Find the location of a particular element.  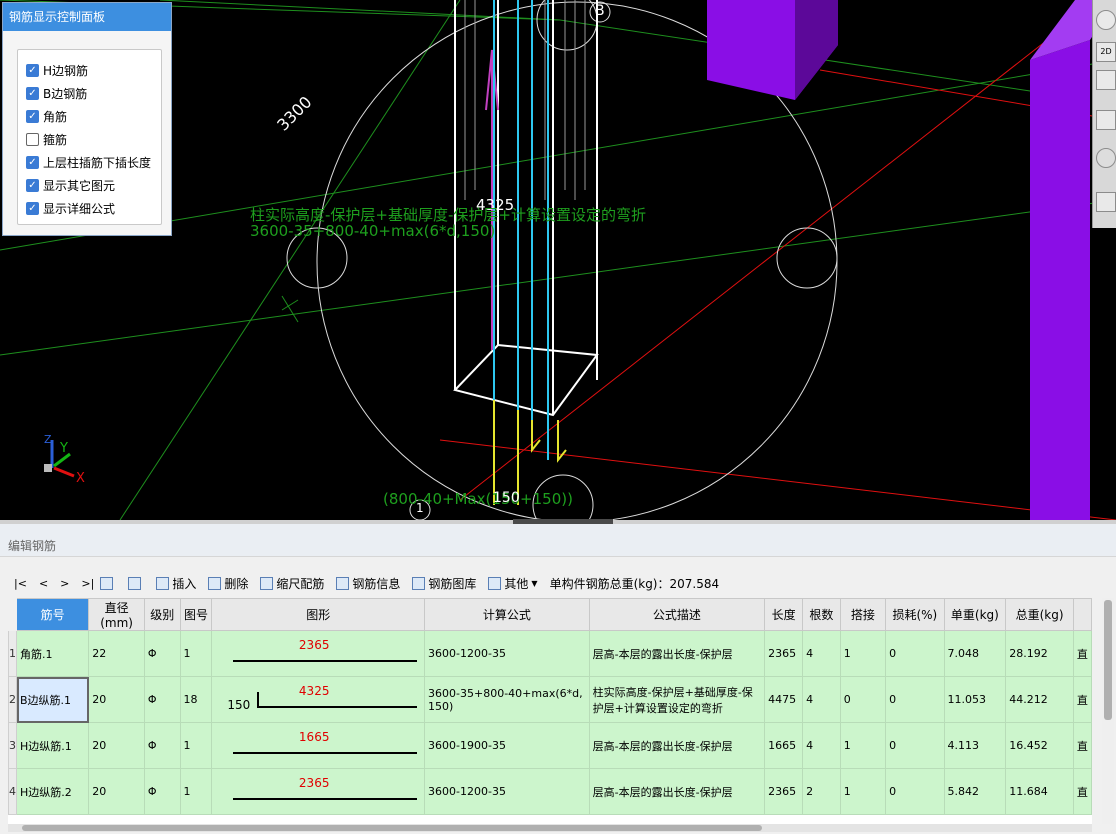

cell-count: 2 is located at coordinates (821, 791).